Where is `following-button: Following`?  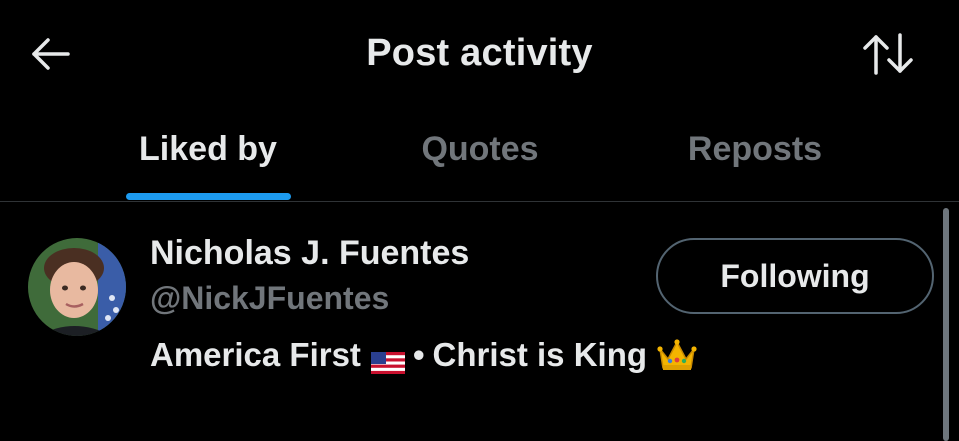
following-button: Following is located at coordinates (795, 276).